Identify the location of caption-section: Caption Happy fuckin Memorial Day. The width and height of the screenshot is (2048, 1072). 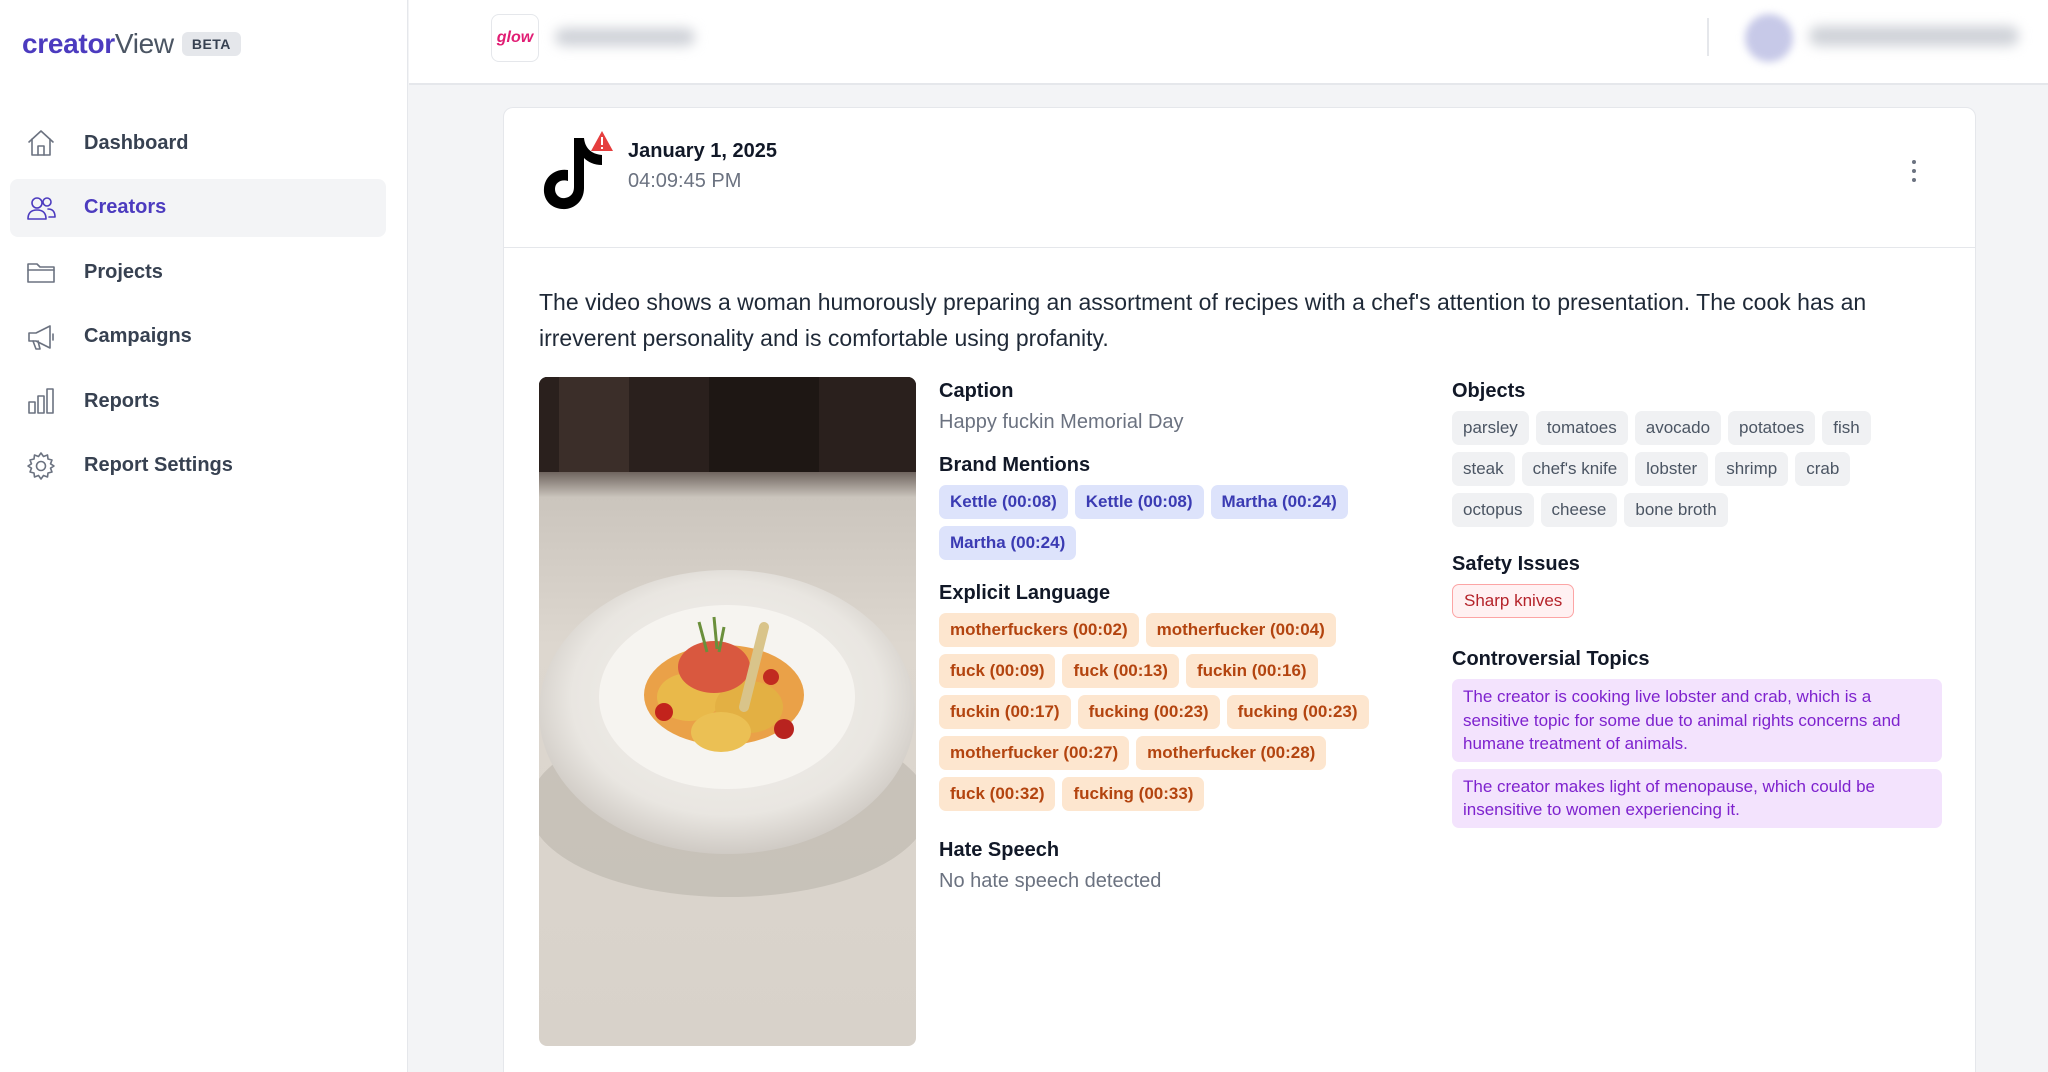
(1174, 407).